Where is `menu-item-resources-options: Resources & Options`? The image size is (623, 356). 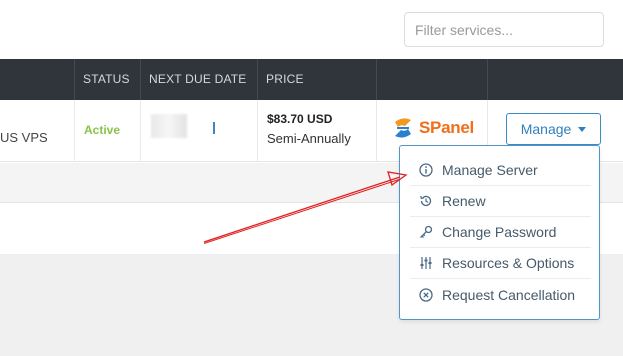 menu-item-resources-options: Resources & Options is located at coordinates (500, 263).